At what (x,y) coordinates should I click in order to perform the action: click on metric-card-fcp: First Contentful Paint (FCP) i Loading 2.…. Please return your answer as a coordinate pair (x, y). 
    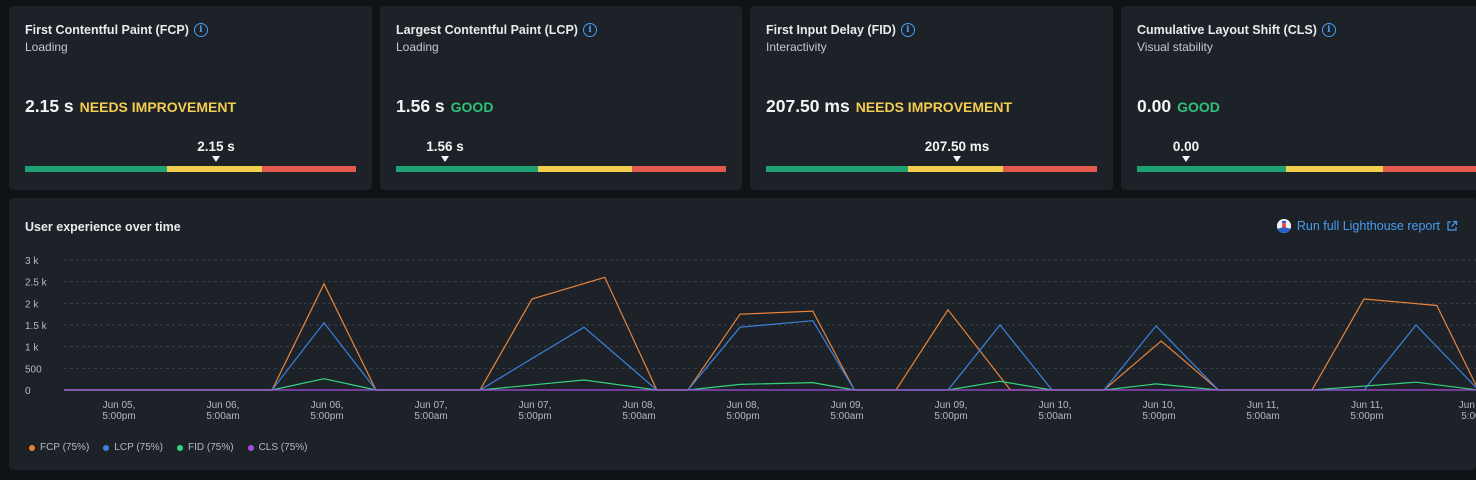
    Looking at the image, I should click on (190, 98).